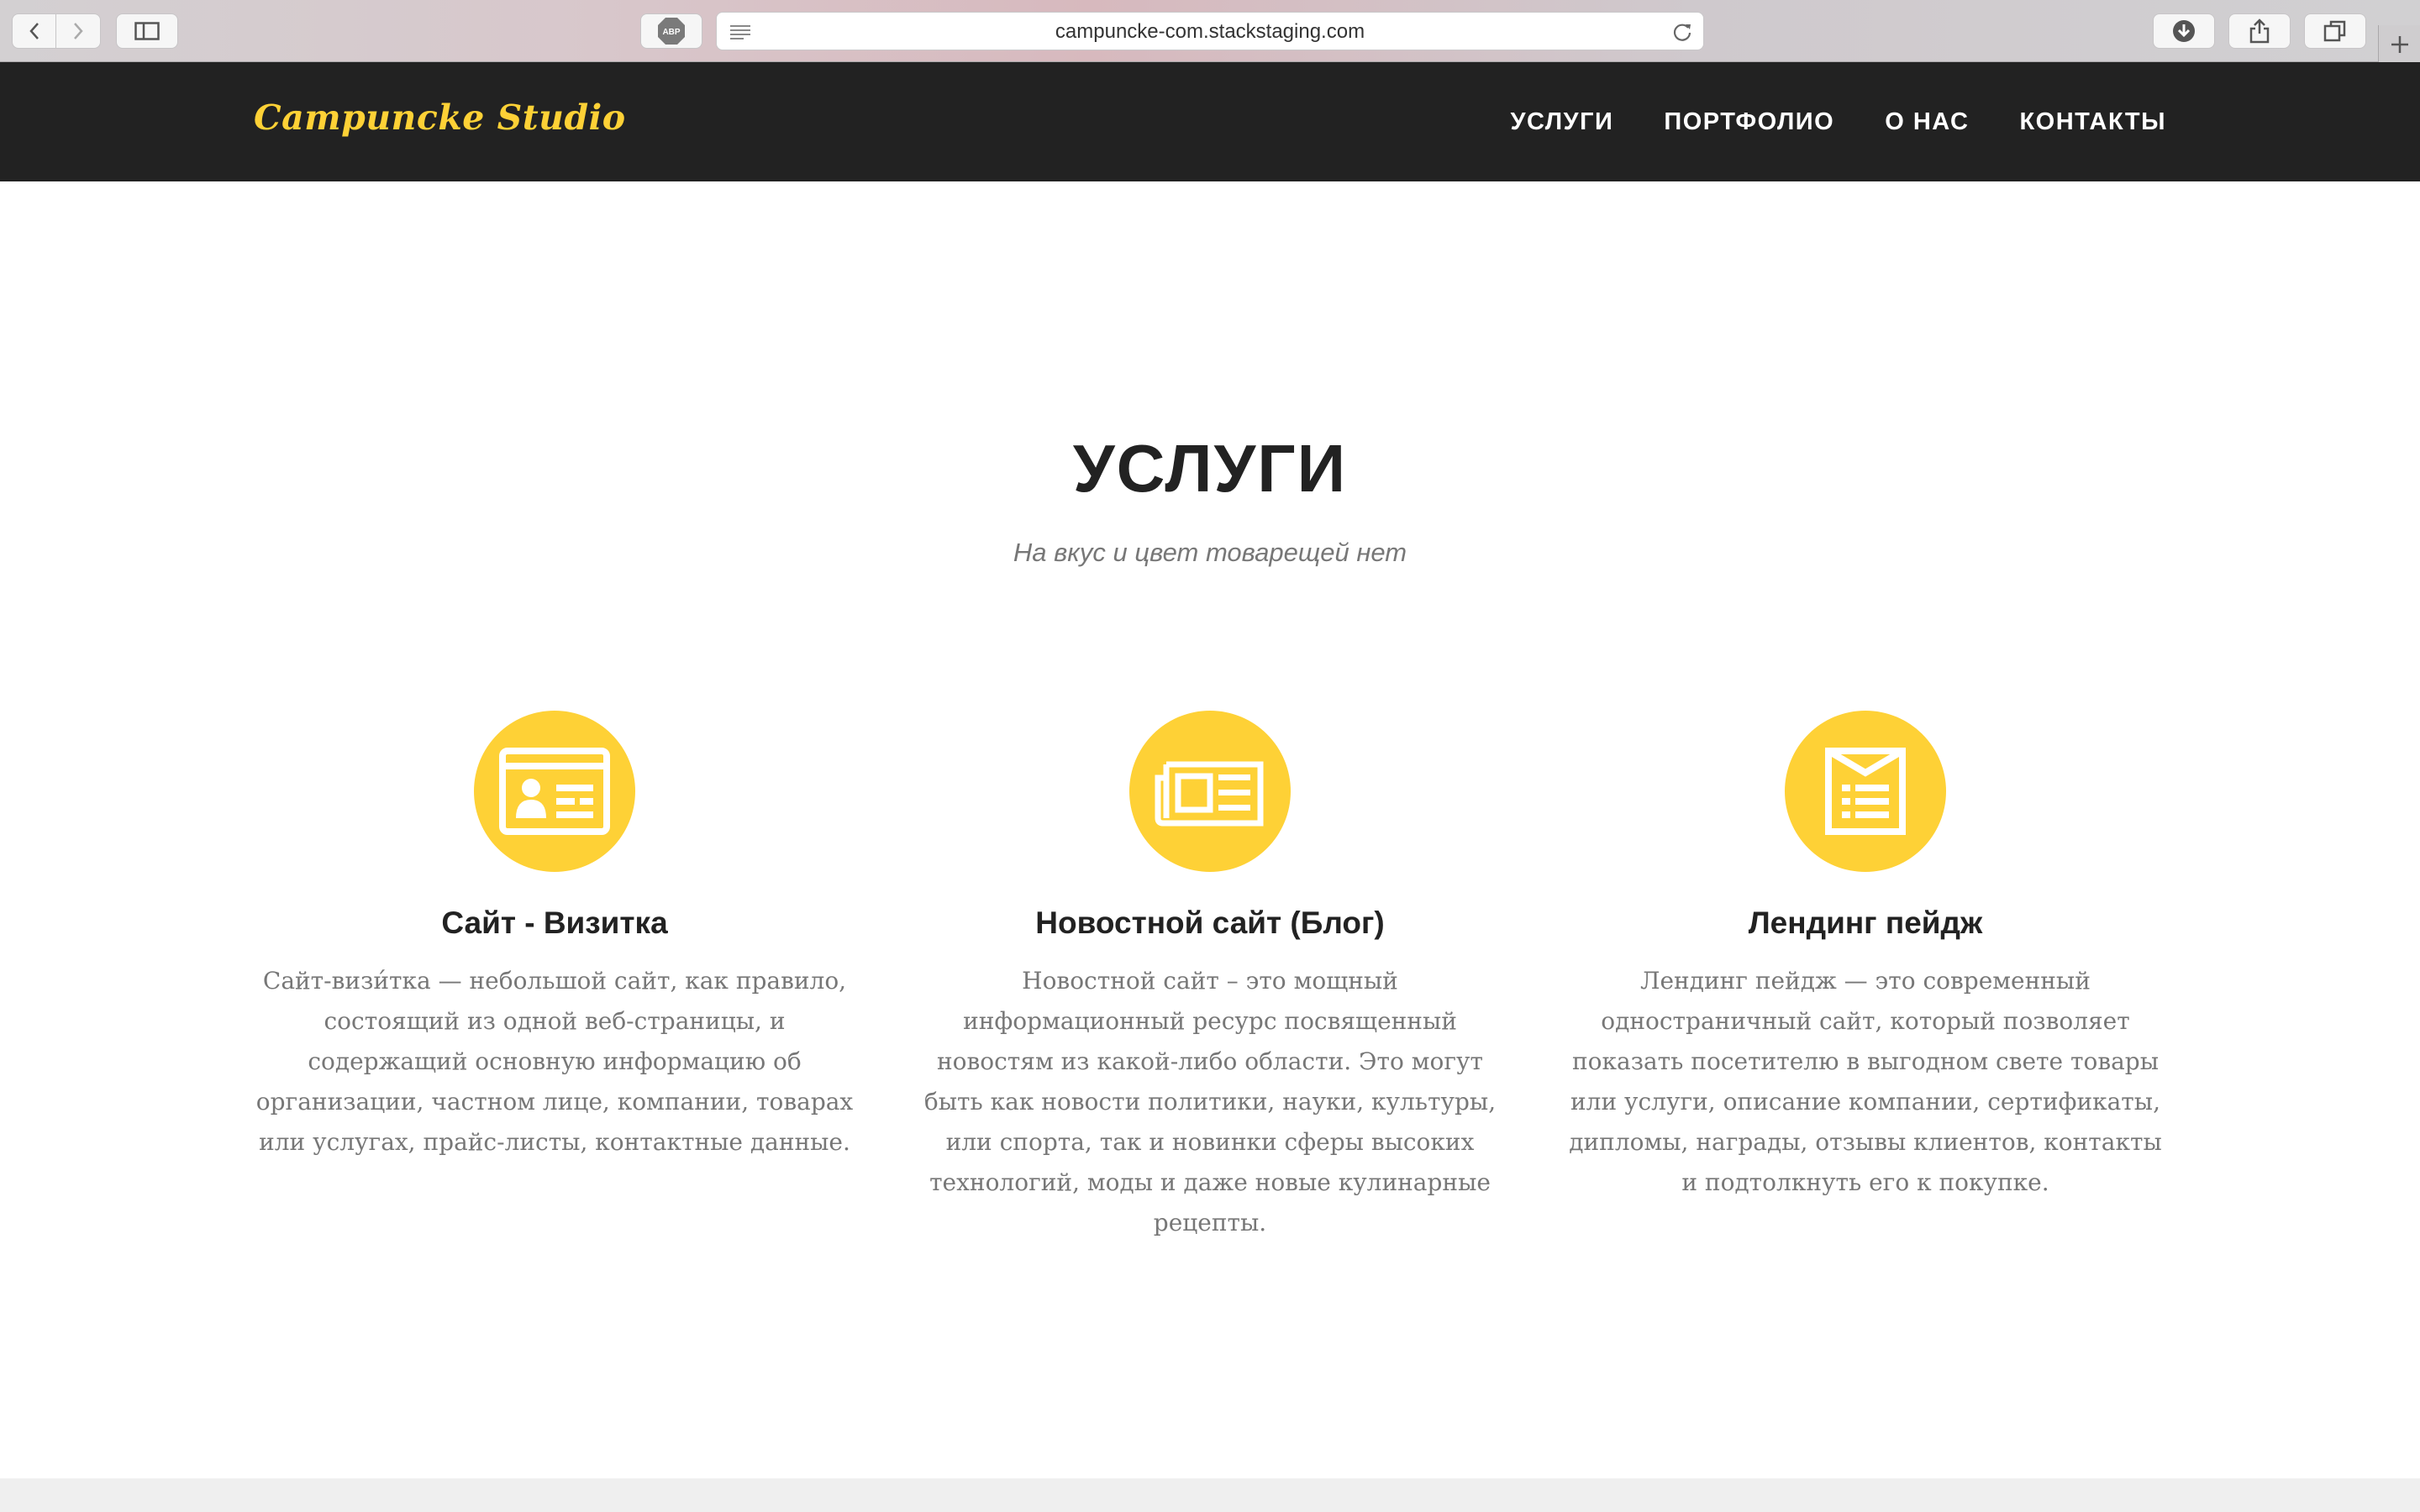  I want to click on menu-item-about: О НАС, so click(1927, 122).